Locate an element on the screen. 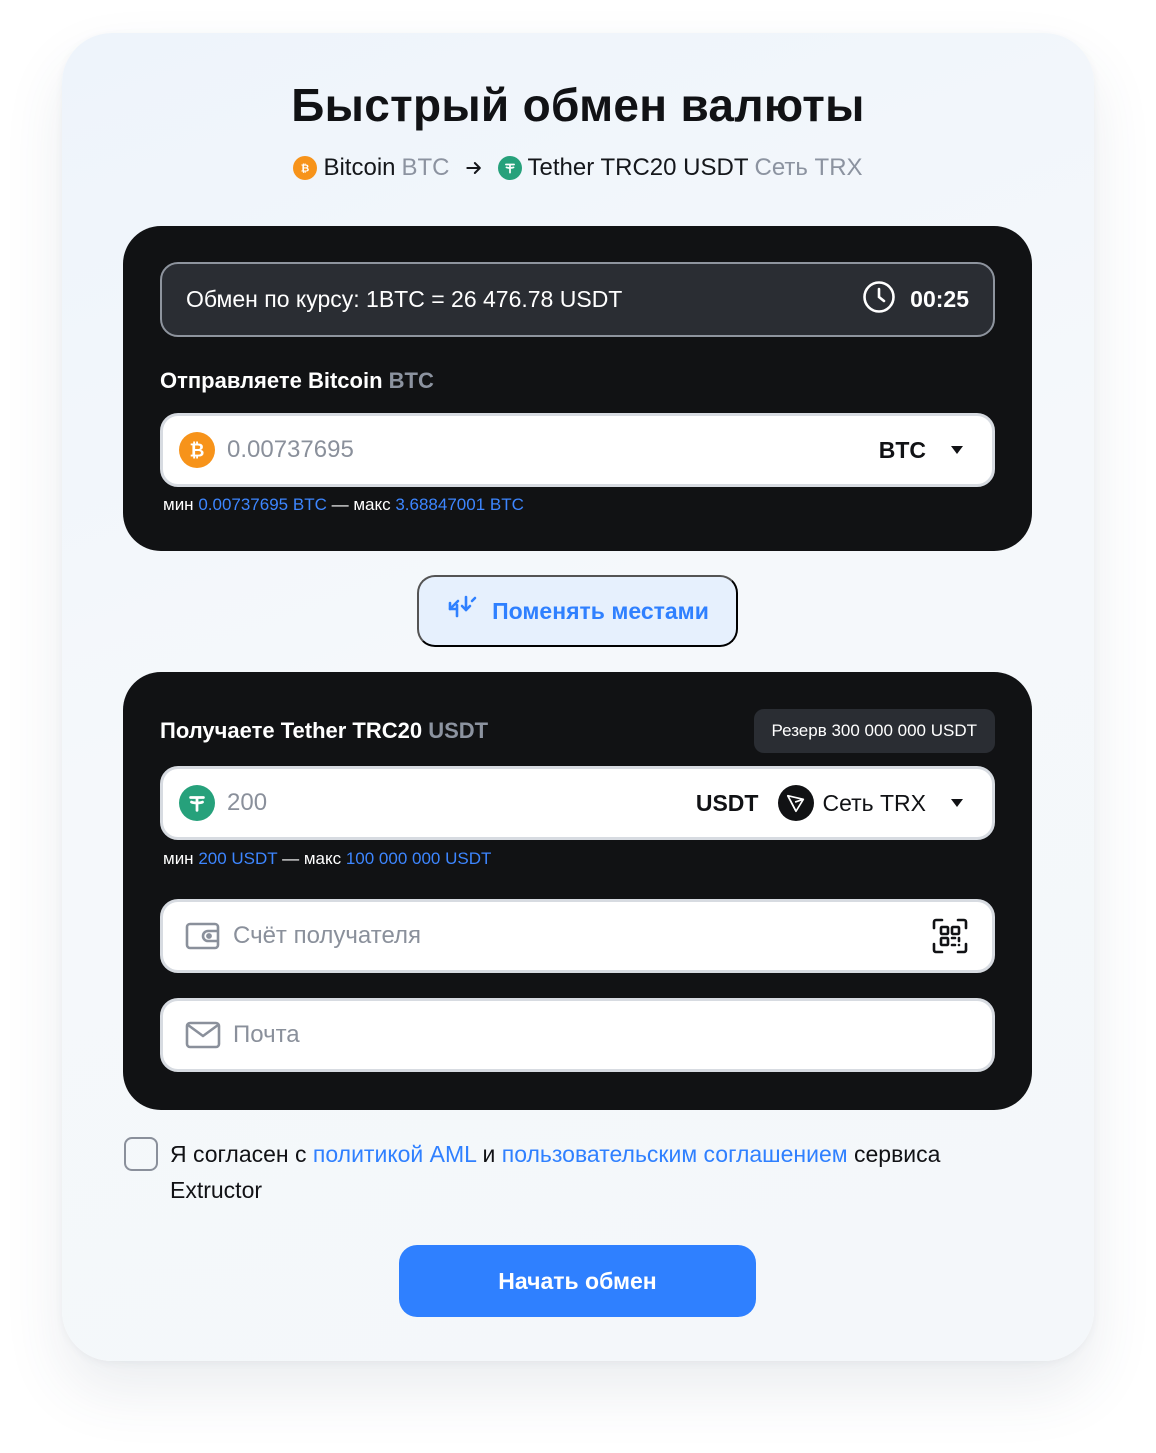 The width and height of the screenshot is (1156, 1453). send-amount-field: ₿ 0.00737695 BTC is located at coordinates (577, 450).